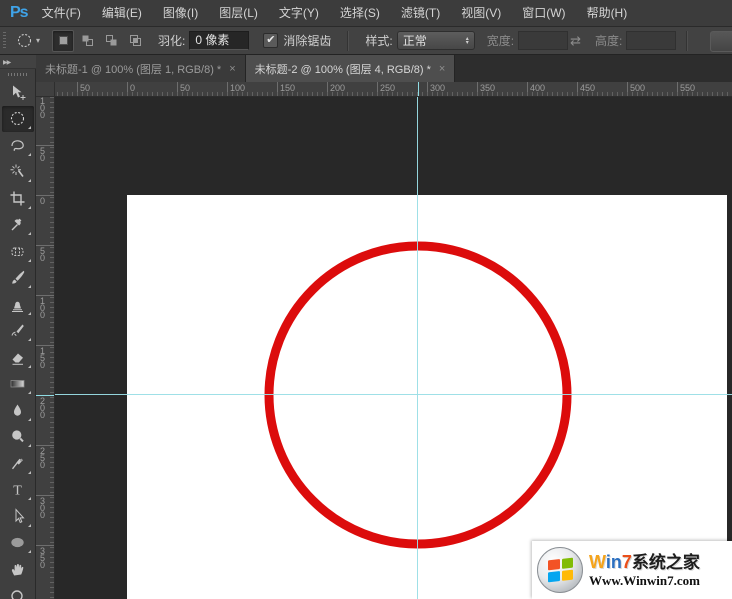 This screenshot has height=599, width=732. What do you see at coordinates (99, 40) in the screenshot?
I see `selection-mode-buttons` at bounding box center [99, 40].